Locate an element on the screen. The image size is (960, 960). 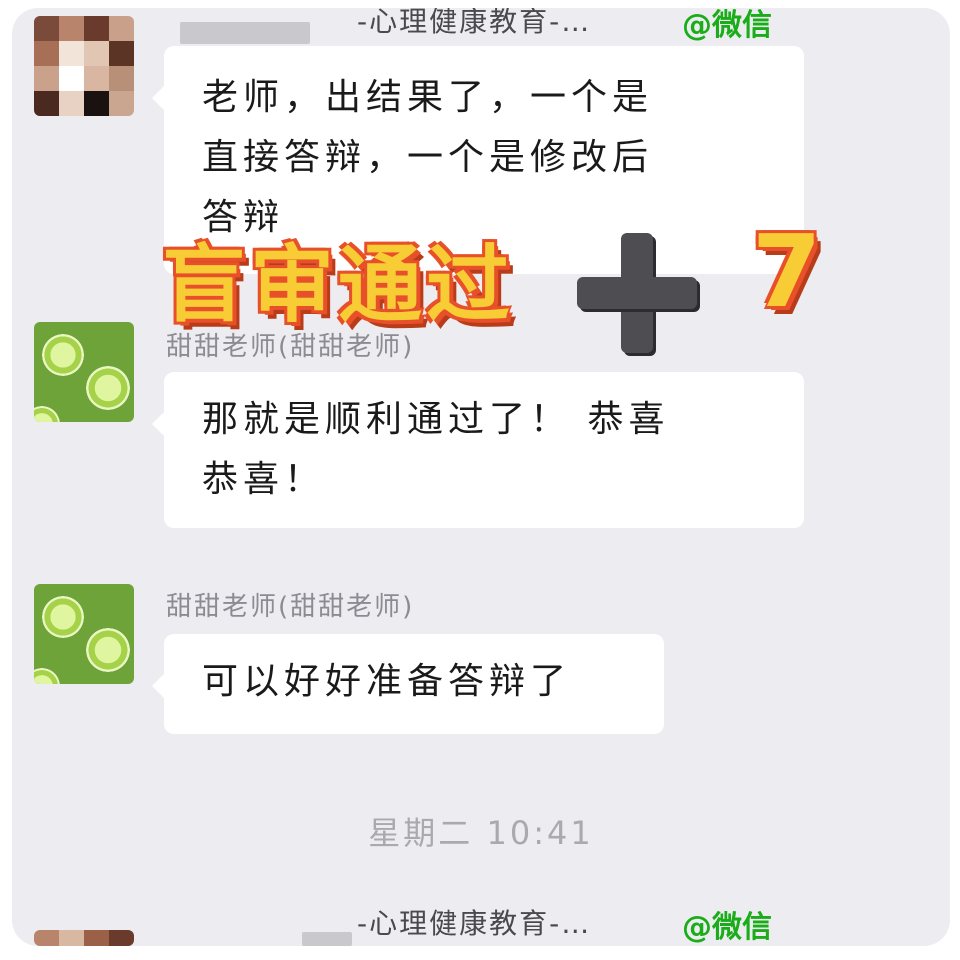
message-bubble: 可以好好准备答辩了 is located at coordinates (408, 684).